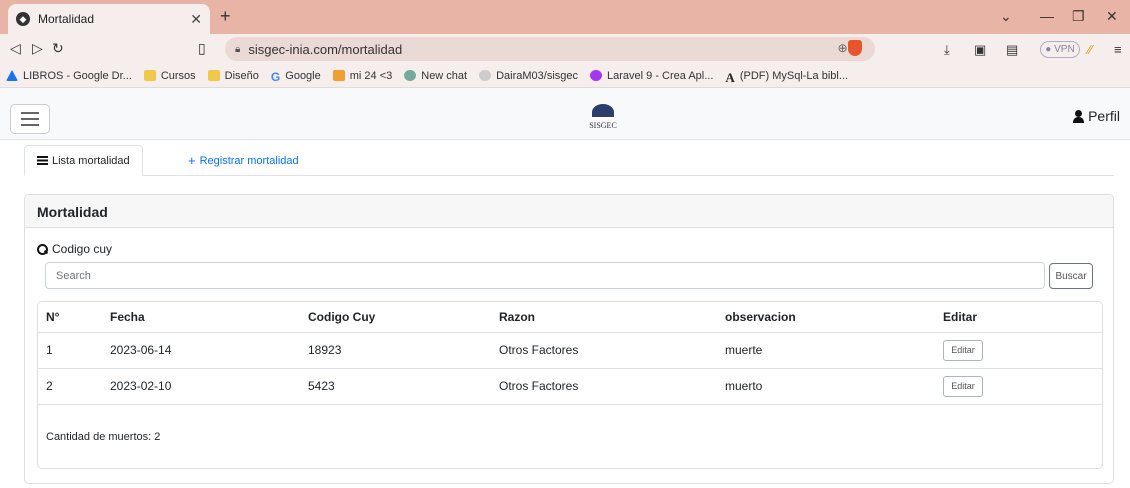 This screenshot has height=488, width=1130. I want to click on app-logo: SISGEC, so click(603, 120).